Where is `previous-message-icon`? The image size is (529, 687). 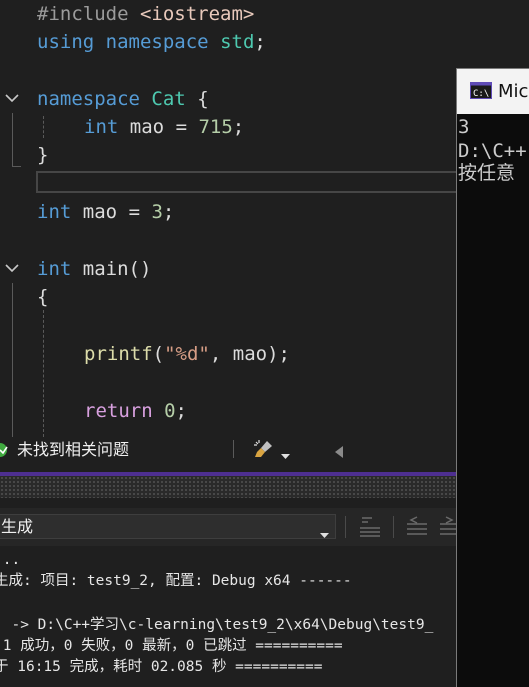 previous-message-icon is located at coordinates (417, 527).